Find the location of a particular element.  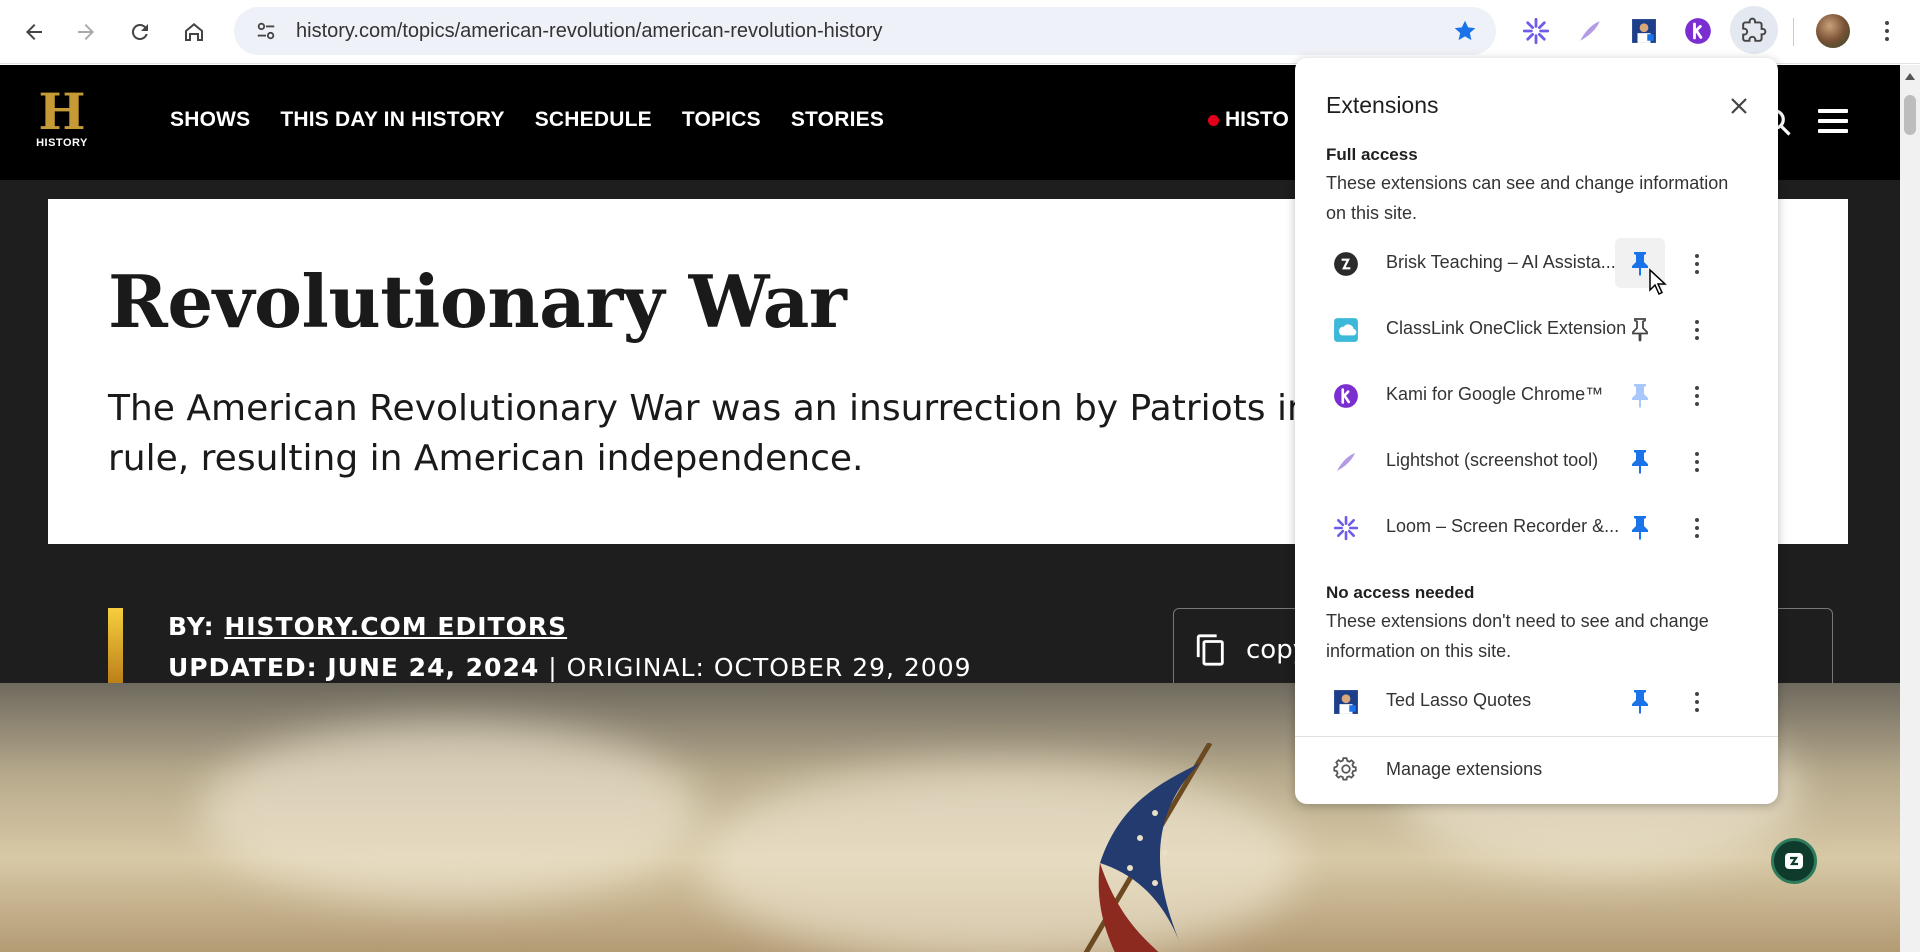

more-button-classlink is located at coordinates (1697, 330).